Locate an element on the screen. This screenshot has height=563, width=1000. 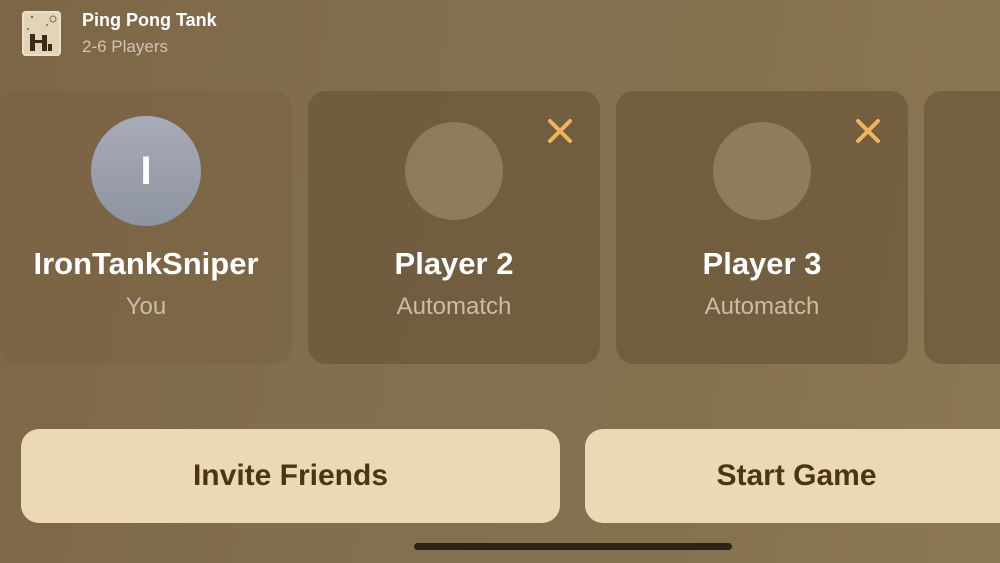
home-indicator is located at coordinates (573, 546).